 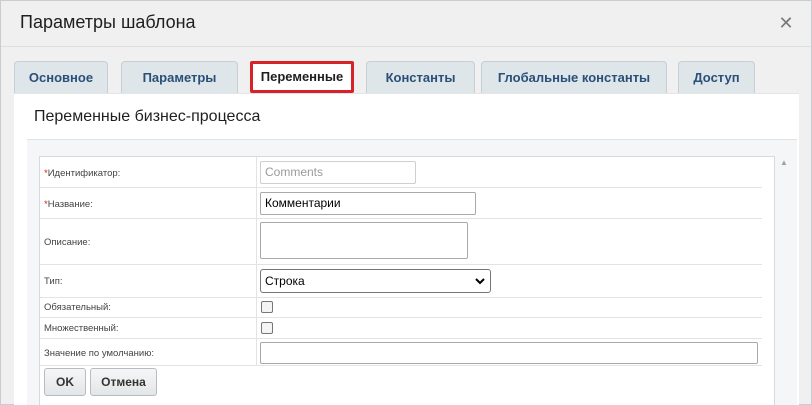 I want to click on ok-button: OK, so click(x=65, y=382).